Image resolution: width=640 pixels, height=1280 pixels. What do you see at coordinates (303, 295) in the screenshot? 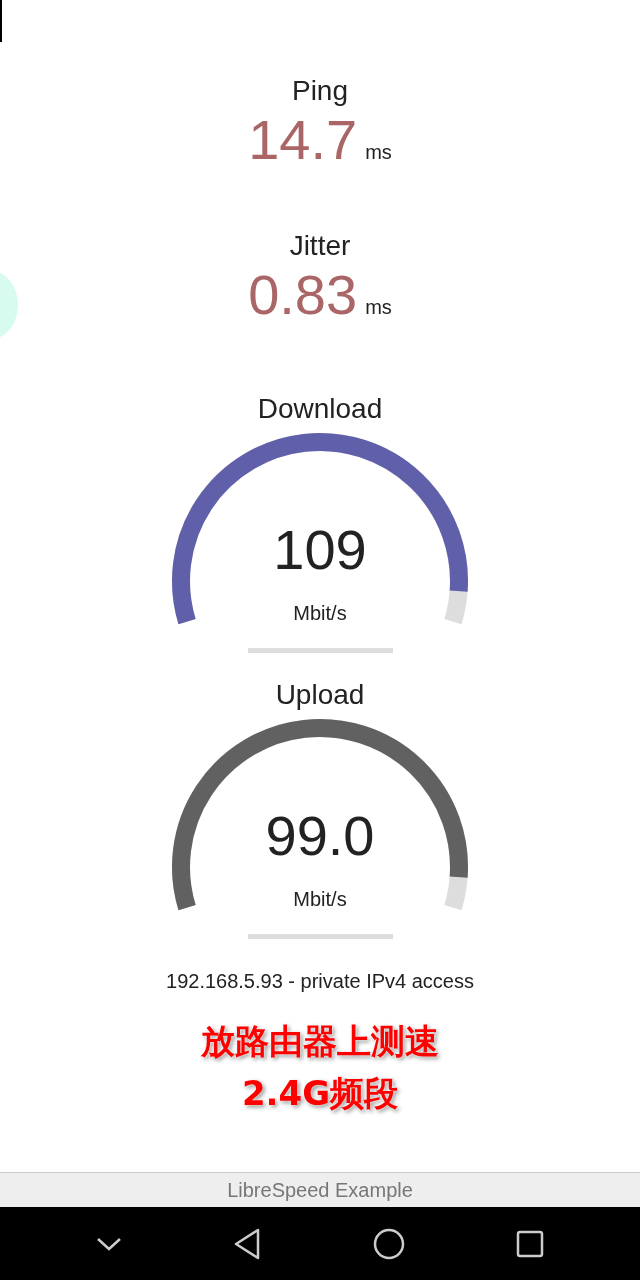
I see `stat-value: 0.83` at bounding box center [303, 295].